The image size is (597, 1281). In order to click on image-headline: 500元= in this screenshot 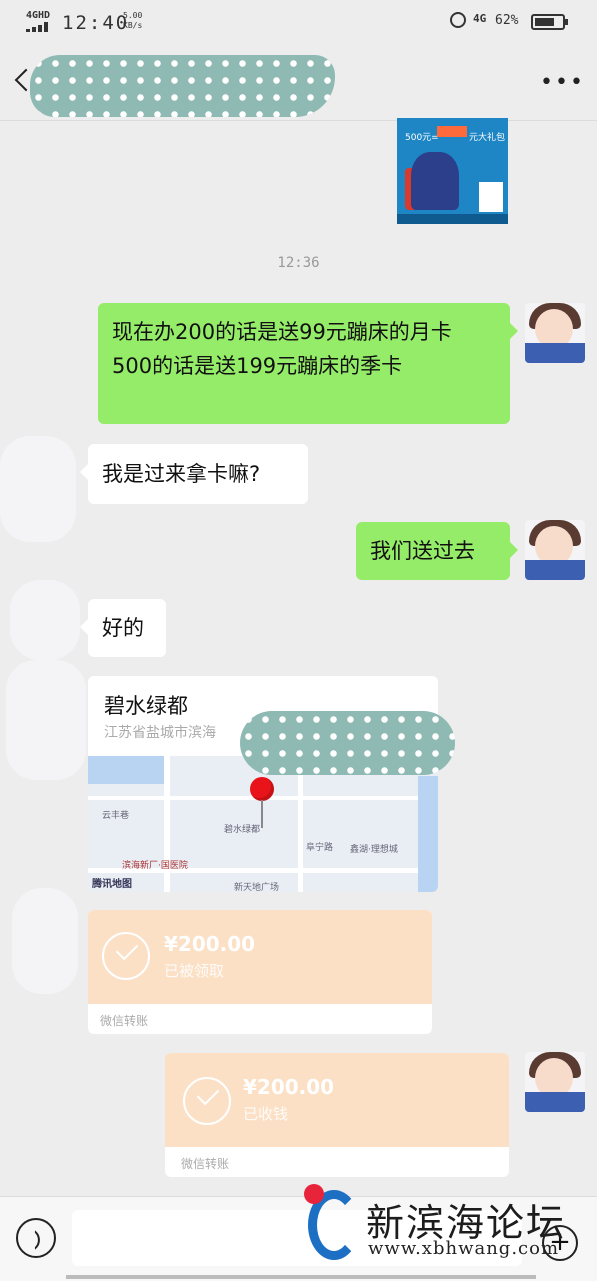, I will do `click(422, 138)`.